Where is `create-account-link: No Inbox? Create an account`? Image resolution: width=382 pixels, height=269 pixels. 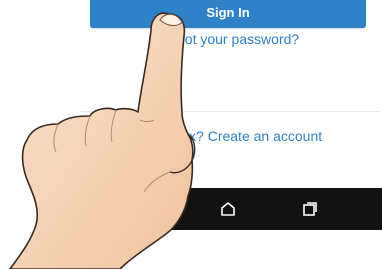
create-account-link: No Inbox? Create an account is located at coordinates (231, 136).